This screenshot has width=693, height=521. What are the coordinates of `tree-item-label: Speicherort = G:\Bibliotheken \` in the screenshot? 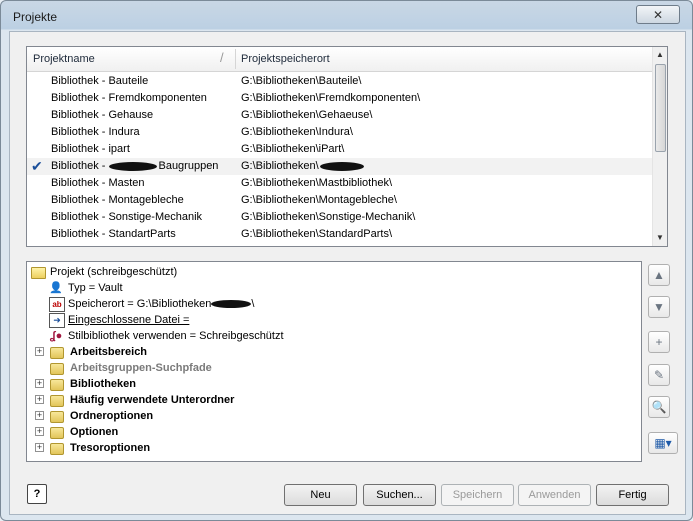 It's located at (161, 304).